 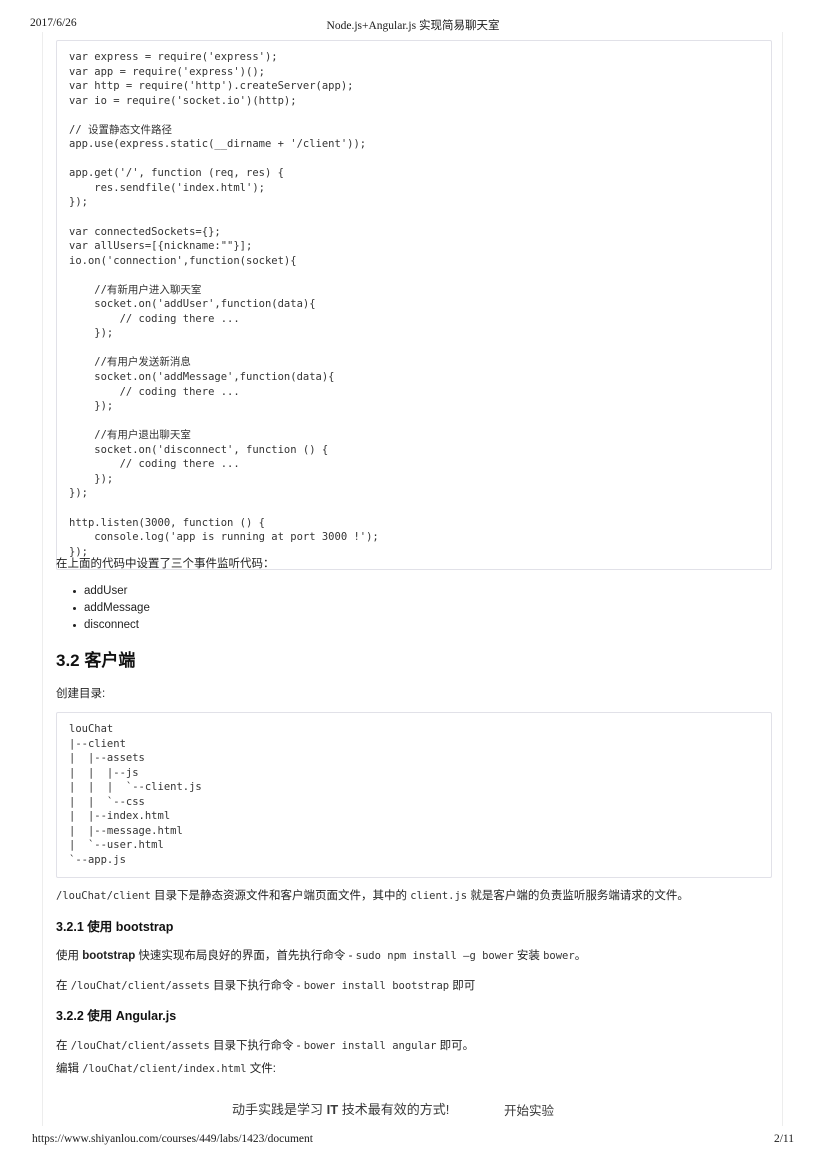 I want to click on promo-strip: 动手实践是学习 IT 技术最有效的方式! 开始实验, so click(x=413, y=1109).